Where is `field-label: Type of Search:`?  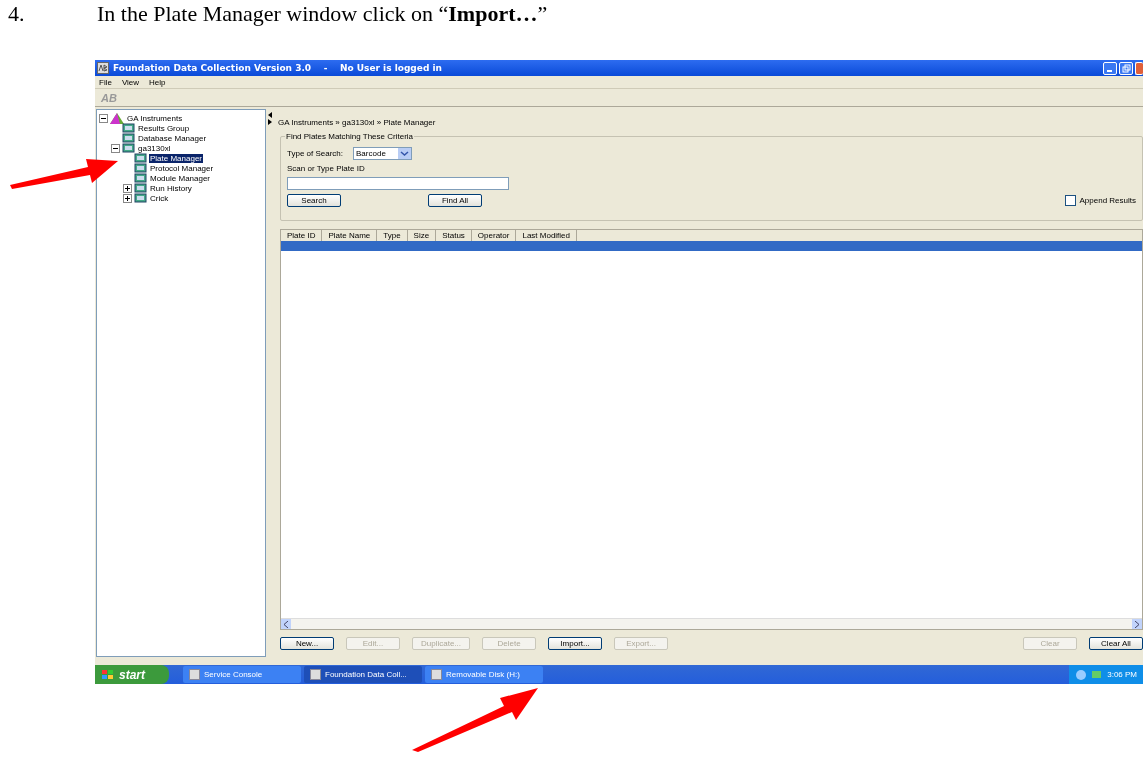 field-label: Type of Search: is located at coordinates (315, 153).